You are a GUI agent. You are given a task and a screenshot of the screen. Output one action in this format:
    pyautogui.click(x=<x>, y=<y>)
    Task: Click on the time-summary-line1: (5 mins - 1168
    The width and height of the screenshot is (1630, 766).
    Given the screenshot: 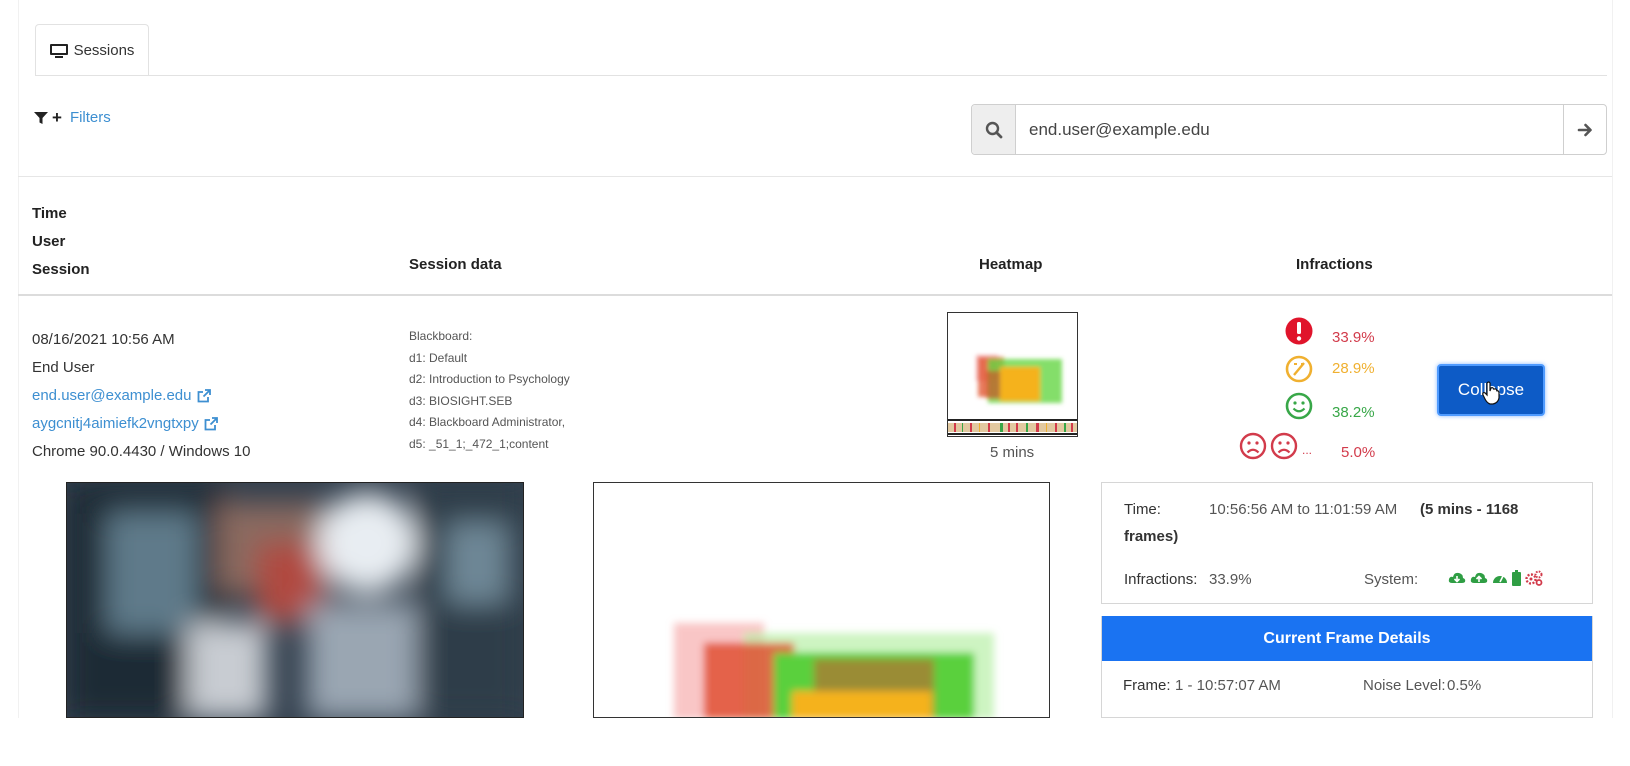 What is the action you would take?
    pyautogui.click(x=1469, y=509)
    